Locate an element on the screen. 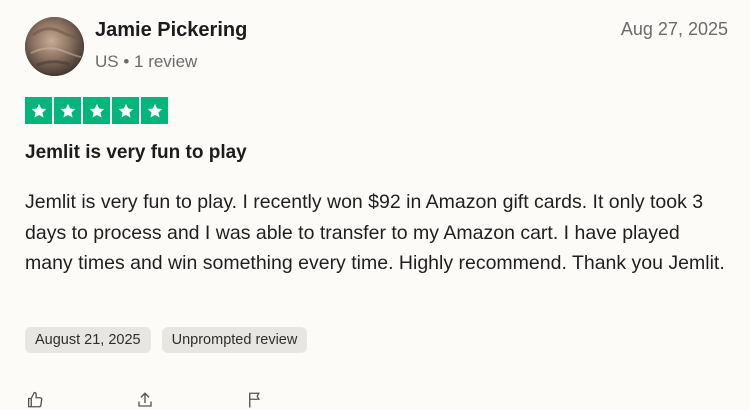 Image resolution: width=750 pixels, height=410 pixels. share-icon is located at coordinates (145, 400).